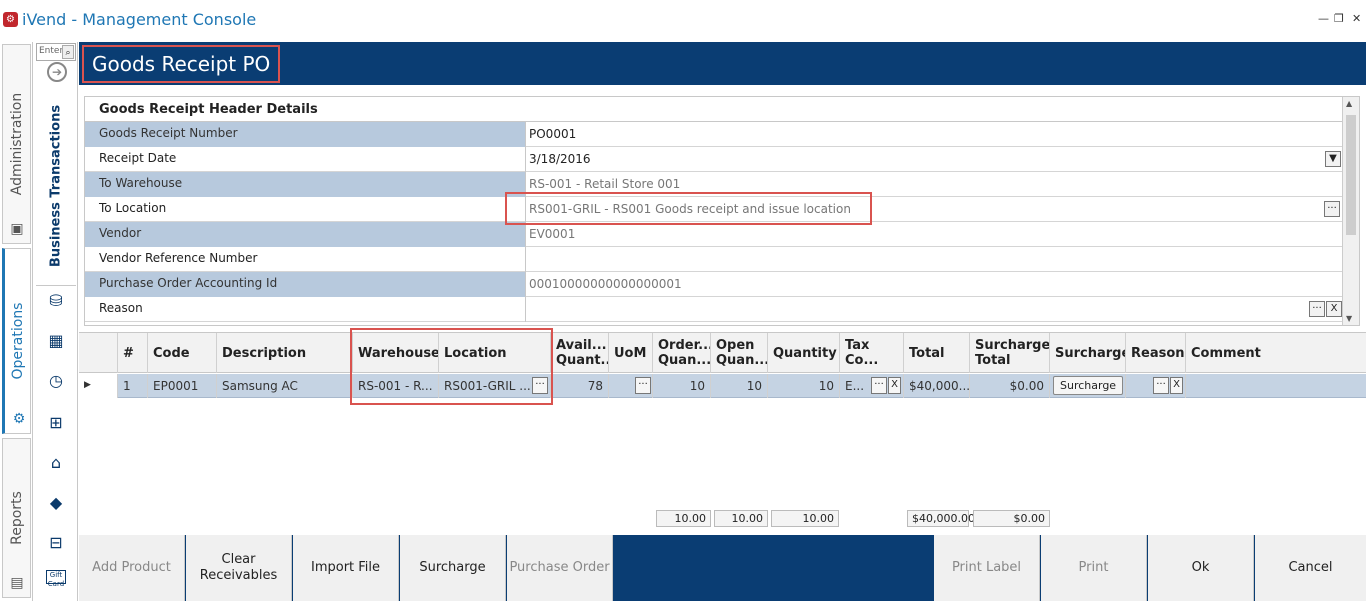 The width and height of the screenshot is (1366, 601). Describe the element at coordinates (1201, 568) in the screenshot. I see `ok-button: Ok` at that location.